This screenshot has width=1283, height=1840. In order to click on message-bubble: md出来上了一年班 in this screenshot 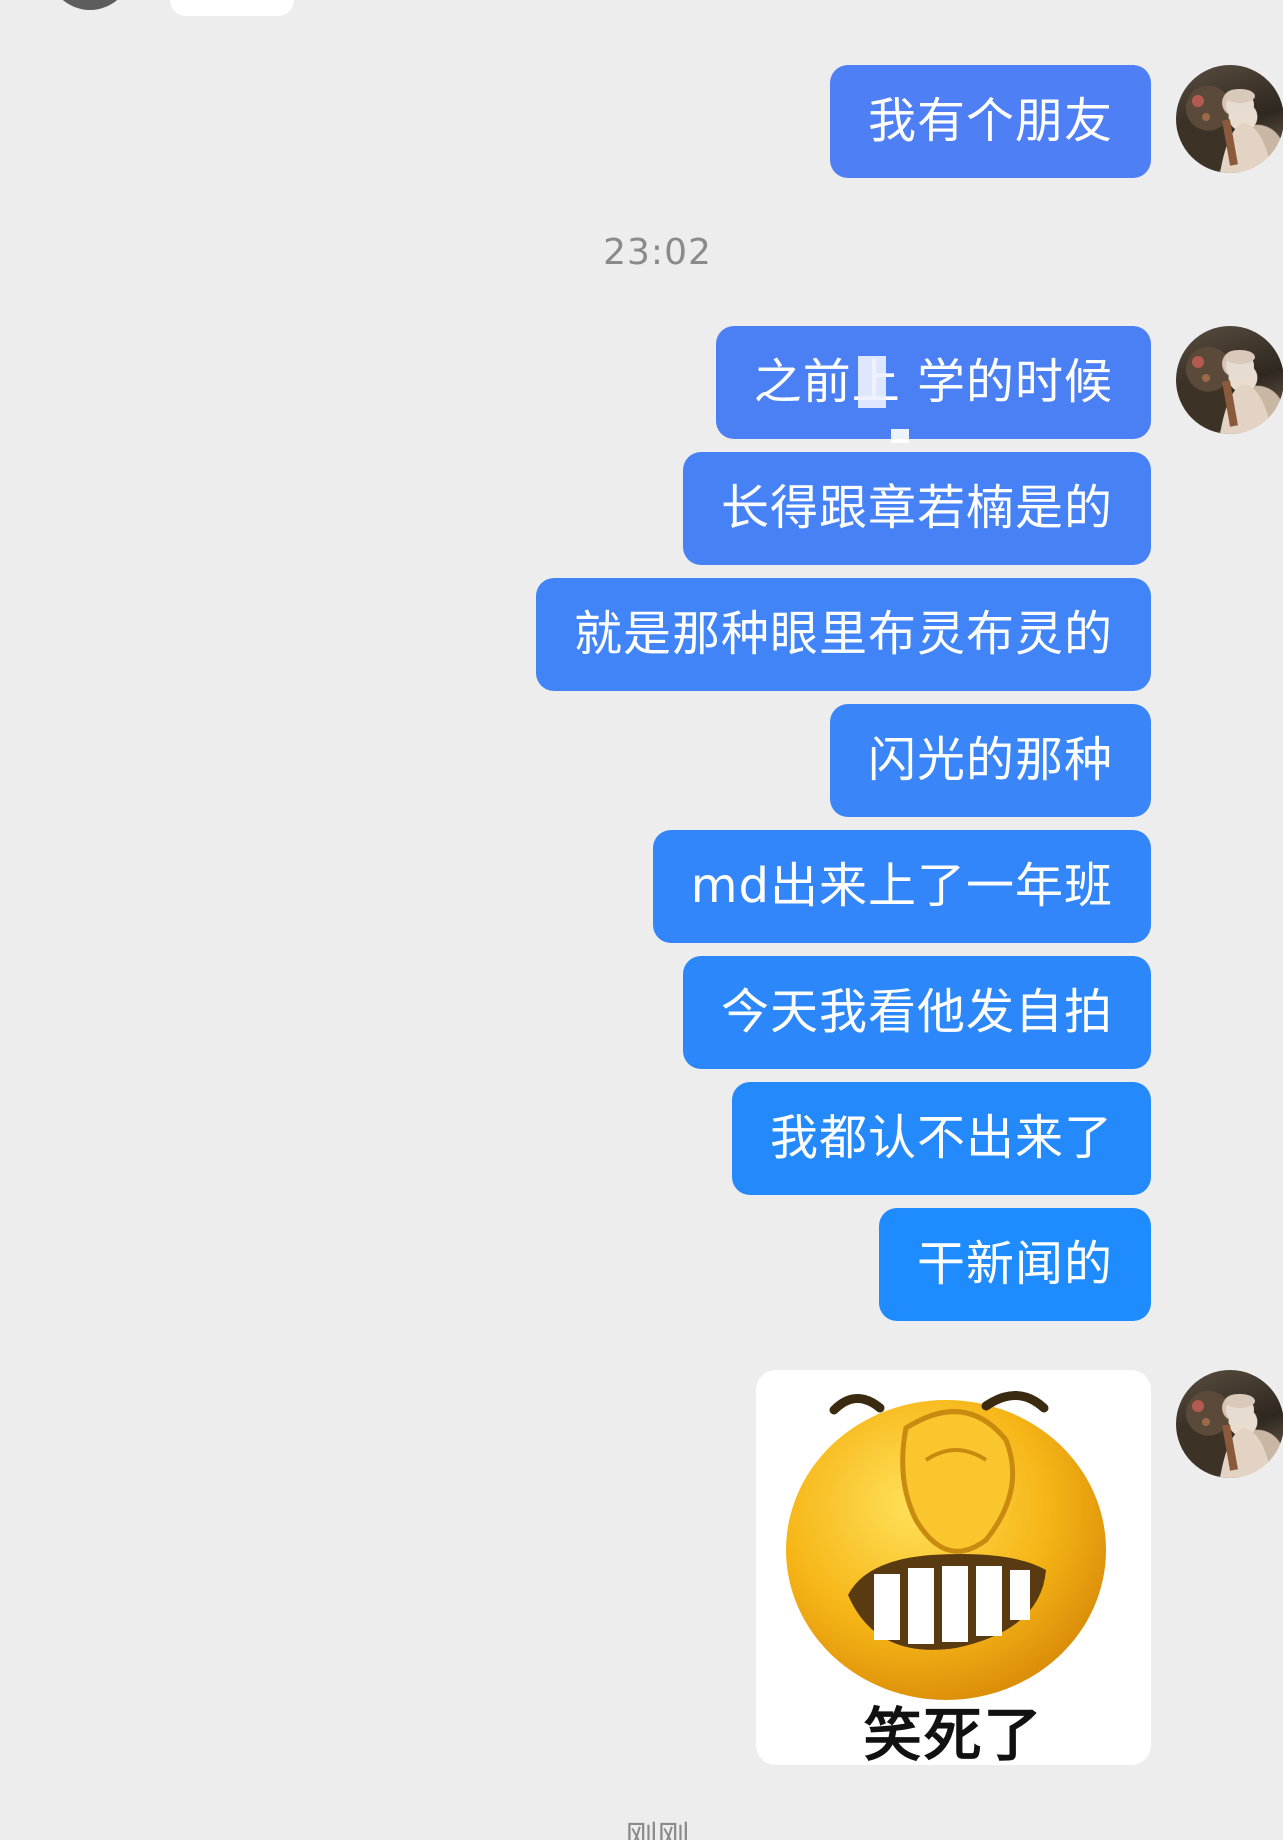, I will do `click(901, 886)`.